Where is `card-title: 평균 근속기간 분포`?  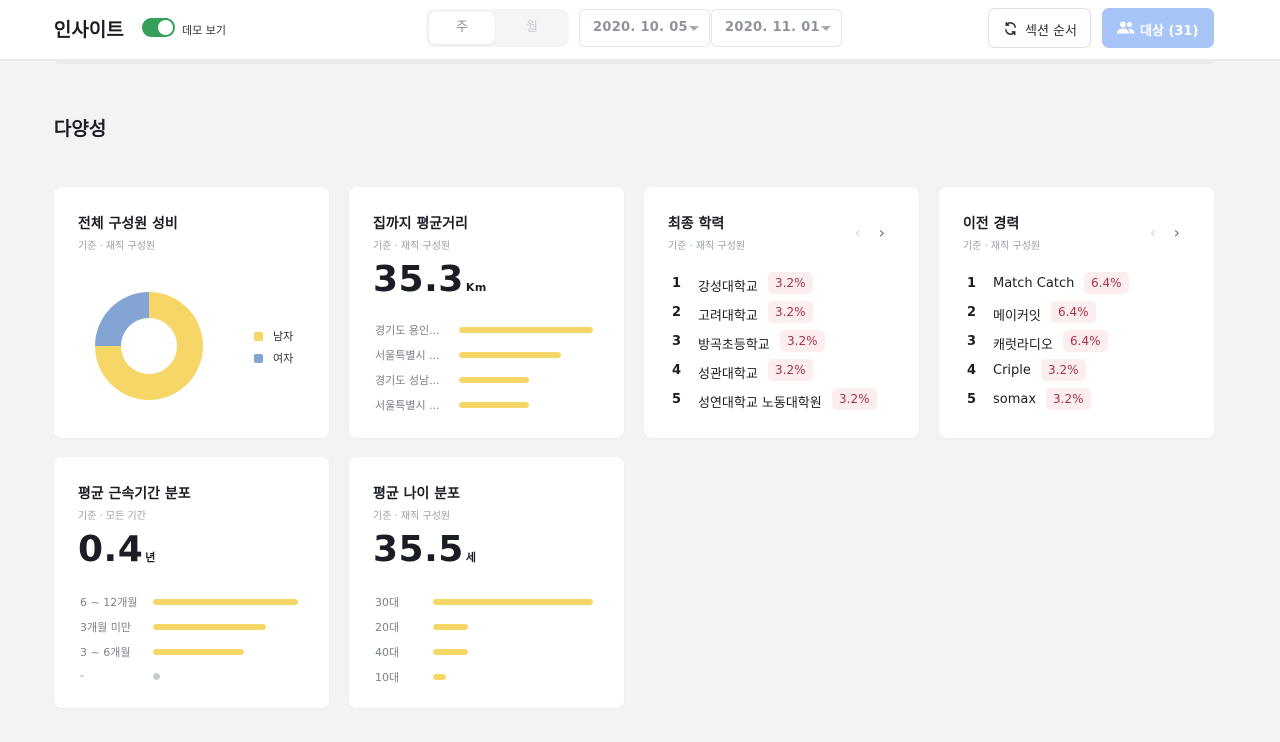
card-title: 평균 근속기간 분포 is located at coordinates (134, 494).